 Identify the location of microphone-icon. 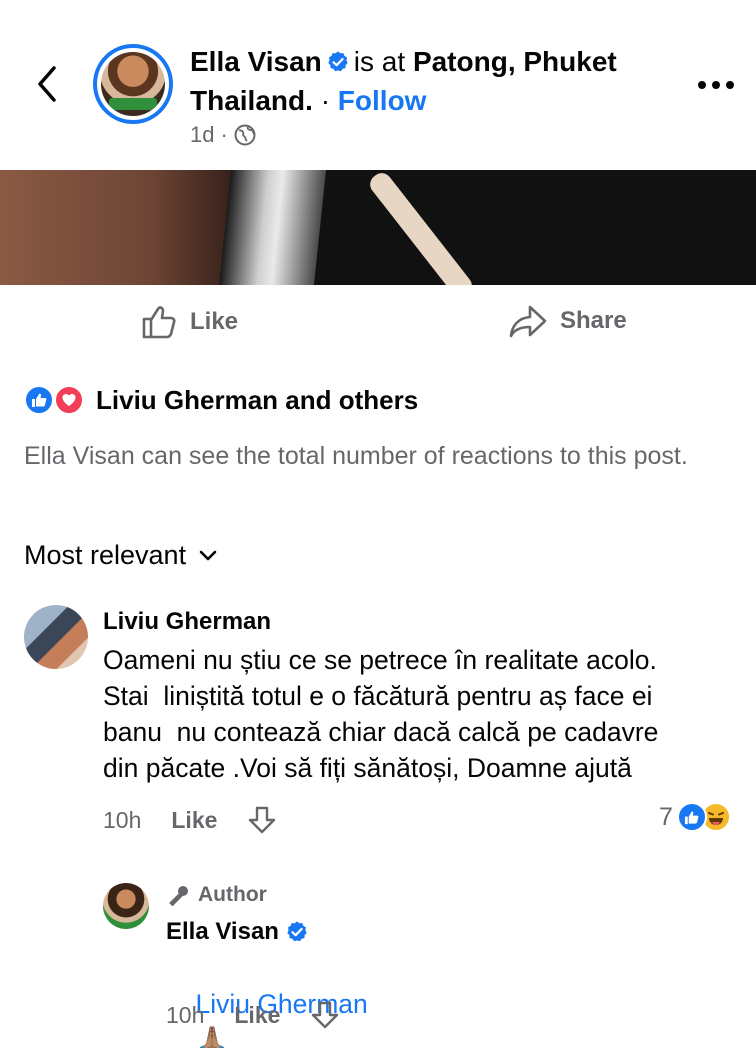
(178, 896).